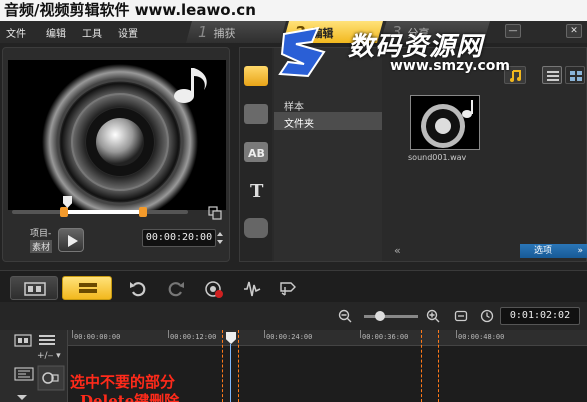  Describe the element at coordinates (41, 246) in the screenshot. I see `mode-clip-label: 素材` at that location.